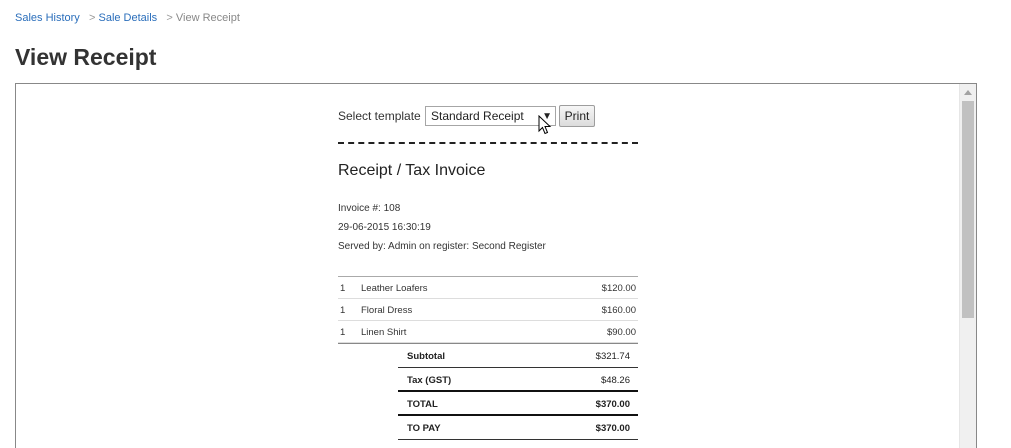 This screenshot has height=448, width=1011. Describe the element at coordinates (488, 332) in the screenshot. I see `line-item: 1 Linen Shirt $90.00` at that location.